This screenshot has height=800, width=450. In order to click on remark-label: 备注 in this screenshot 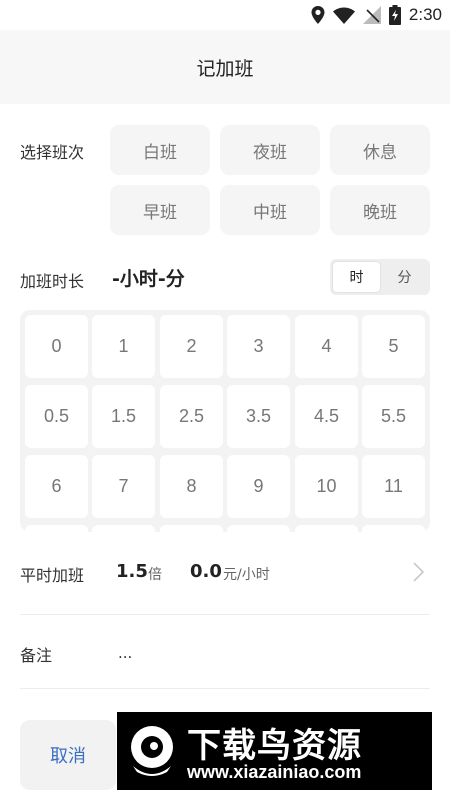, I will do `click(36, 655)`.